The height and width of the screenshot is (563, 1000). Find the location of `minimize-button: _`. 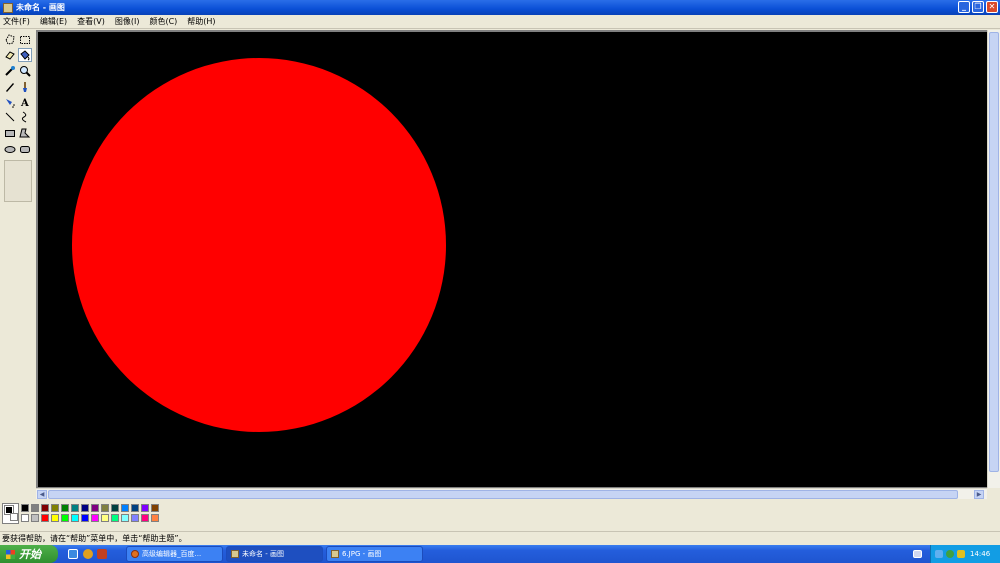

minimize-button: _ is located at coordinates (964, 7).